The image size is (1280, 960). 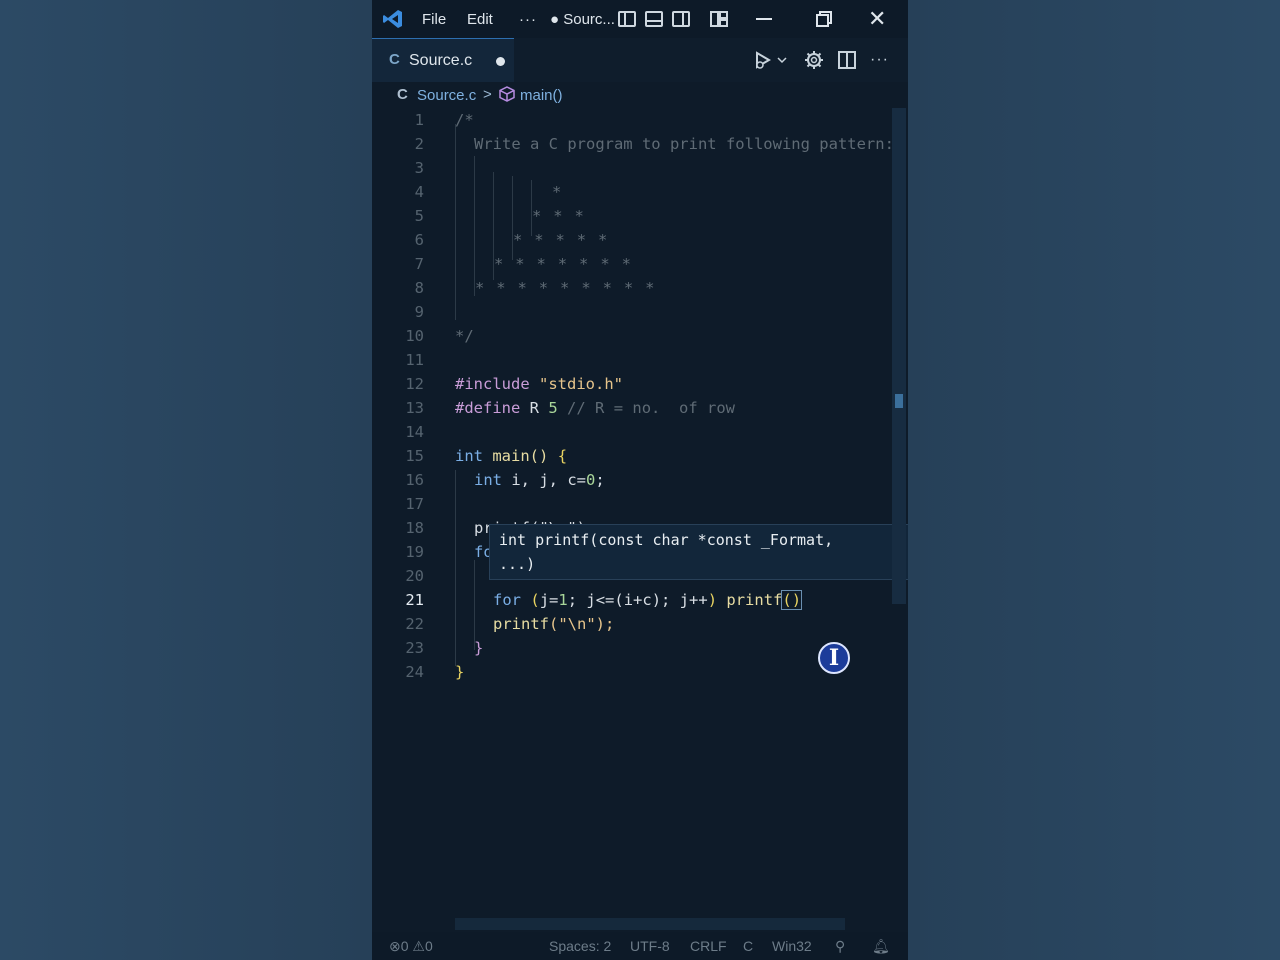 What do you see at coordinates (765, 19) in the screenshot?
I see `minimize-icon` at bounding box center [765, 19].